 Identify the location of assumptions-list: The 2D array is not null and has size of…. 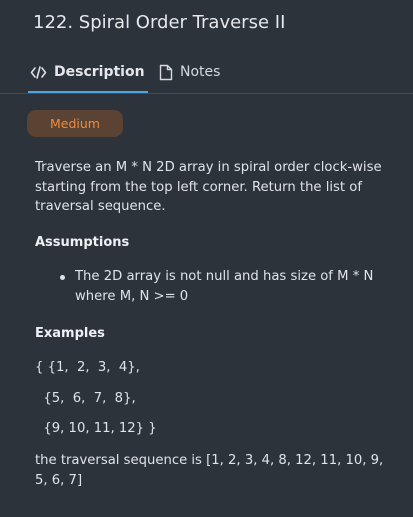
(211, 286).